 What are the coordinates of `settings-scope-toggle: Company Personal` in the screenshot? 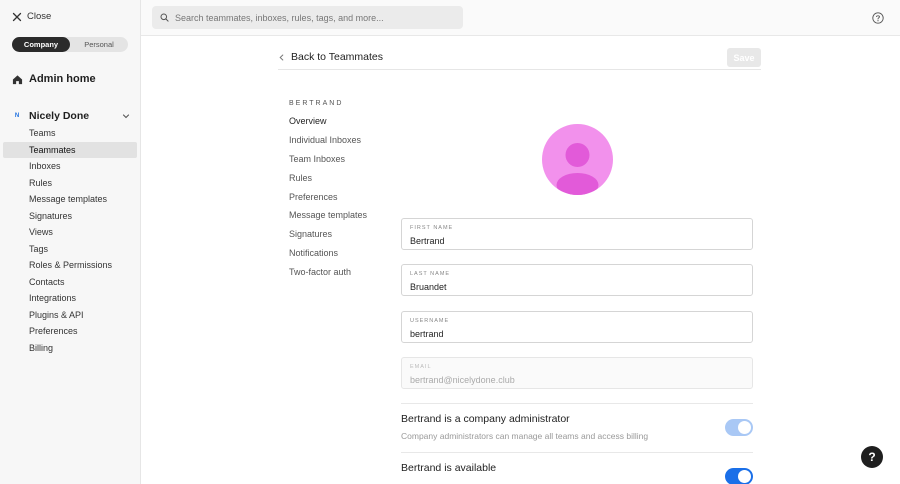 It's located at (70, 44).